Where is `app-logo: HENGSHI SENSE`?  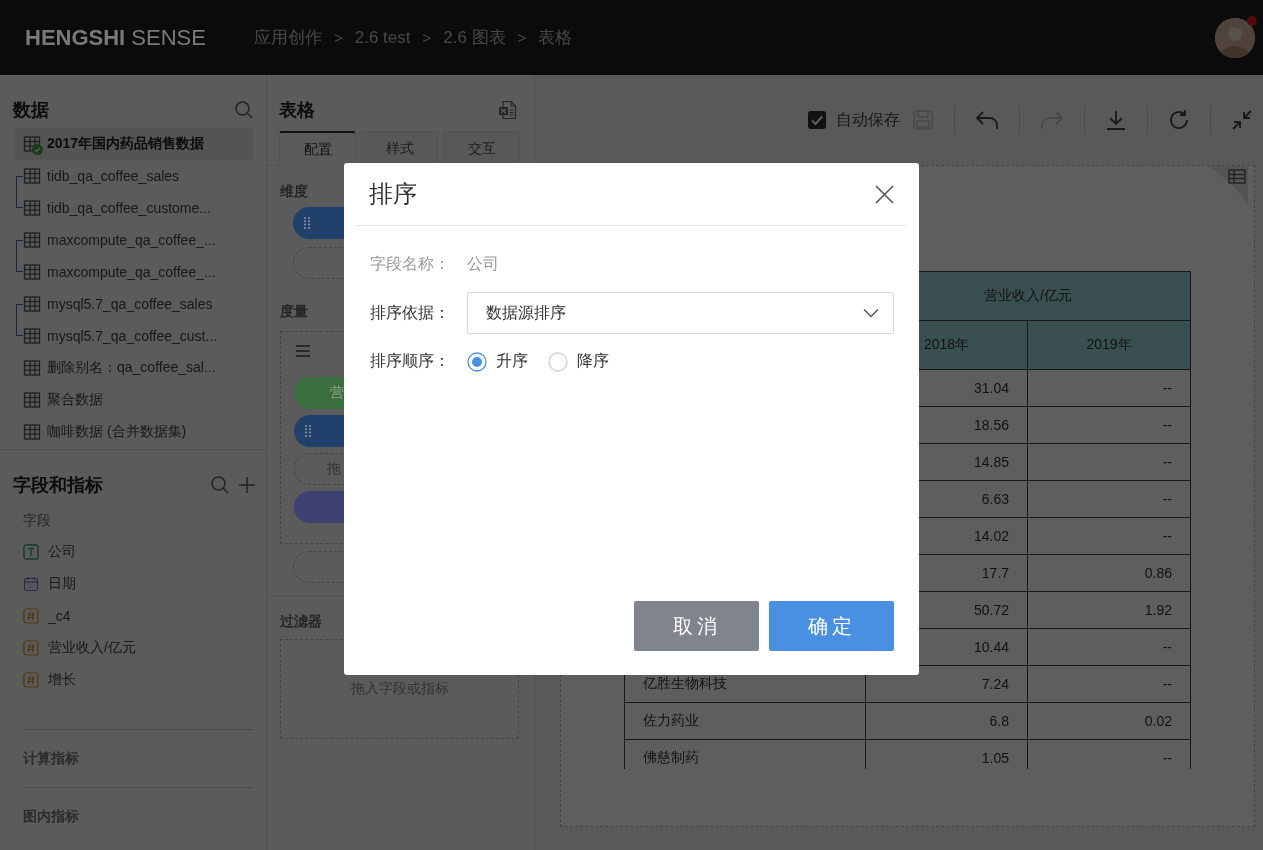 app-logo: HENGSHI SENSE is located at coordinates (115, 37).